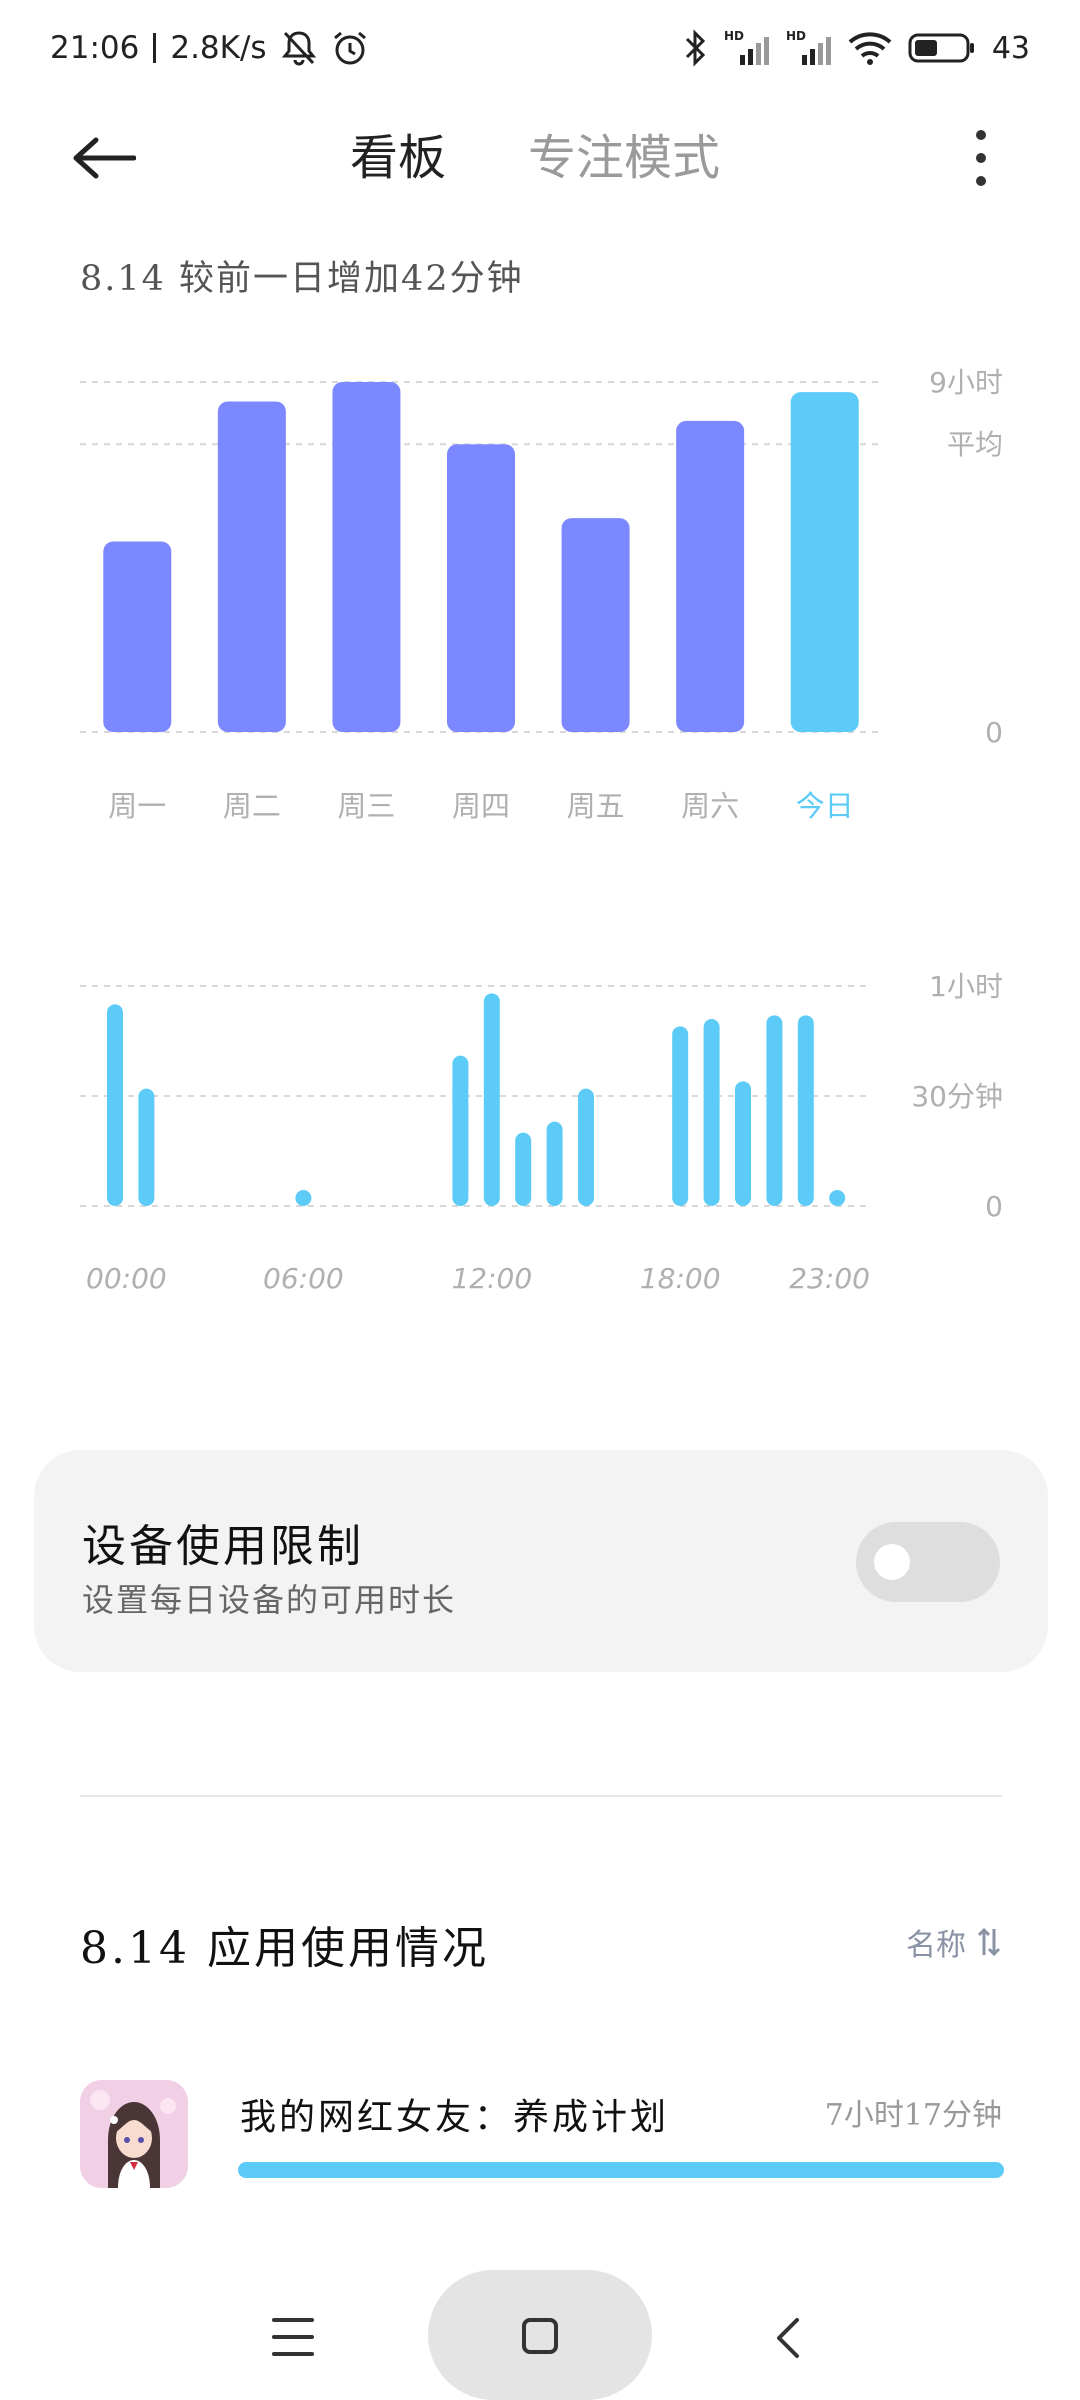 Image resolution: width=1080 pixels, height=2400 pixels. I want to click on weekly-zero-label: 0, so click(994, 732).